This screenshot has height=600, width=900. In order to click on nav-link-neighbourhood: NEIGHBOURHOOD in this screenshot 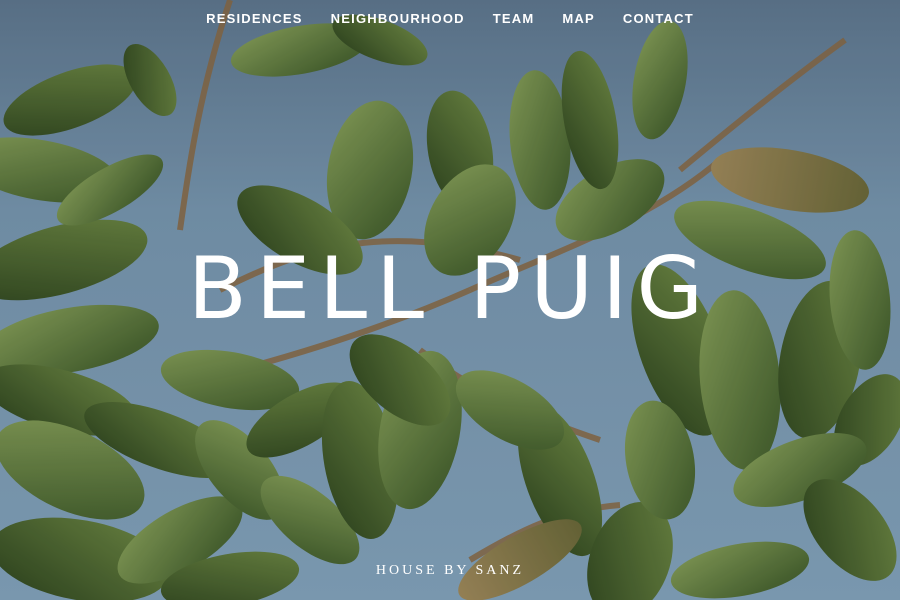, I will do `click(398, 18)`.